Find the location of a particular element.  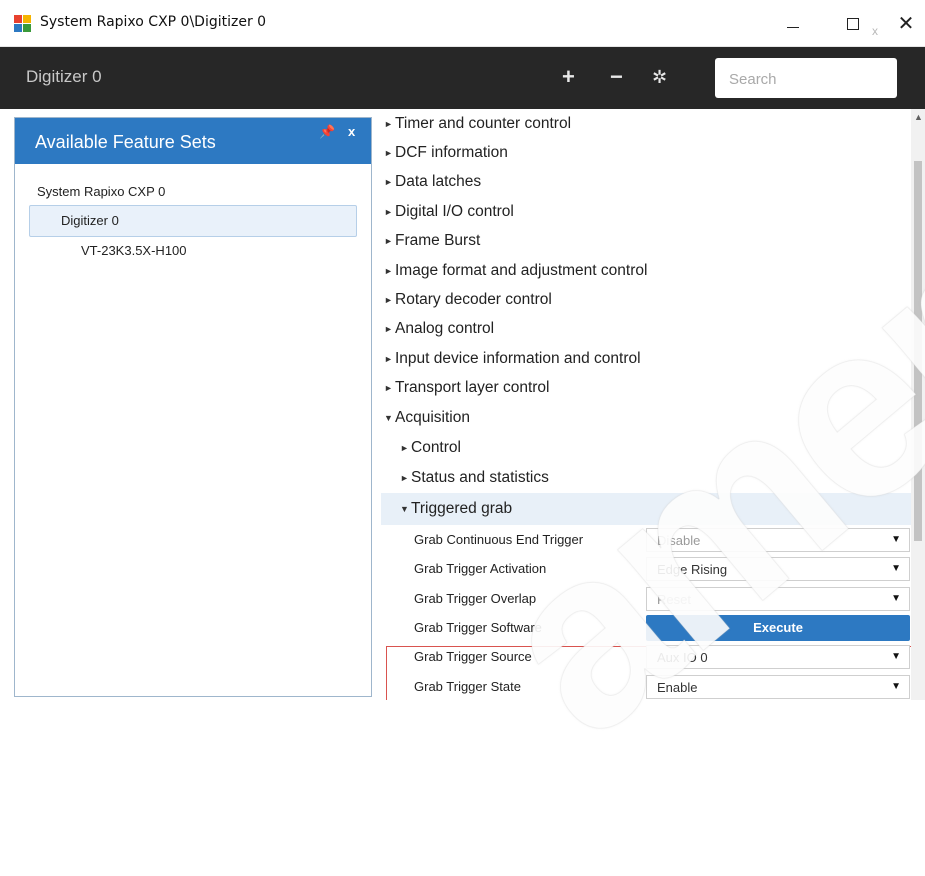

window-titlebar: System Rapixo CXP 0\Digitizer 0 ✕ is located at coordinates (462, 23).